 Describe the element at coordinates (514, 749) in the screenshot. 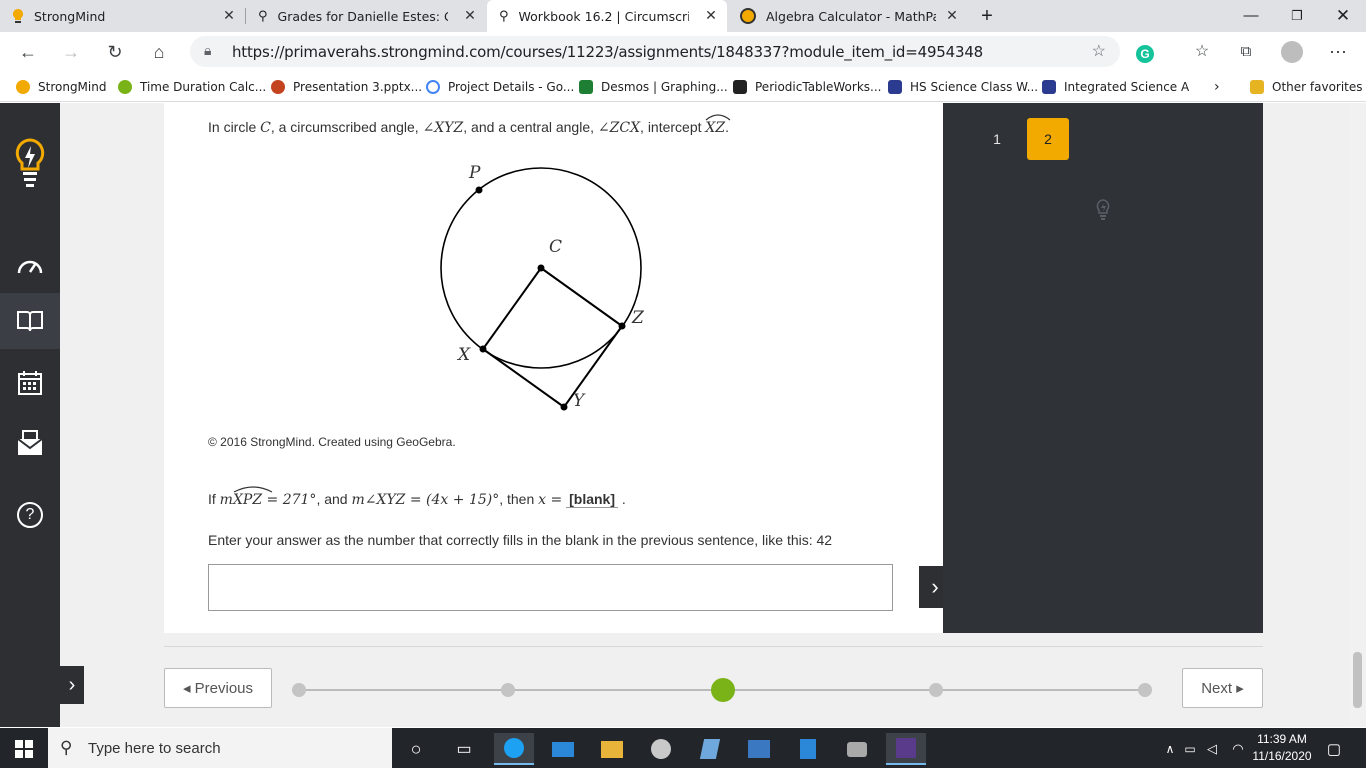

I see `edge-browser-icon` at that location.